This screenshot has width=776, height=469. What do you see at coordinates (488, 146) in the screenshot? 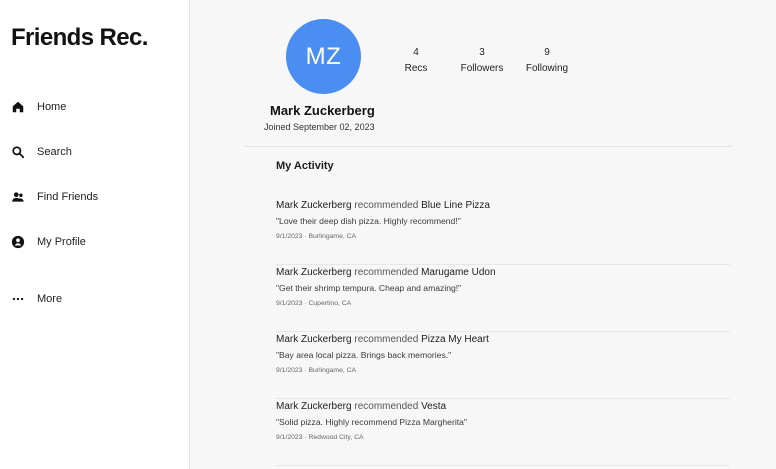
I see `profile-divider` at bounding box center [488, 146].